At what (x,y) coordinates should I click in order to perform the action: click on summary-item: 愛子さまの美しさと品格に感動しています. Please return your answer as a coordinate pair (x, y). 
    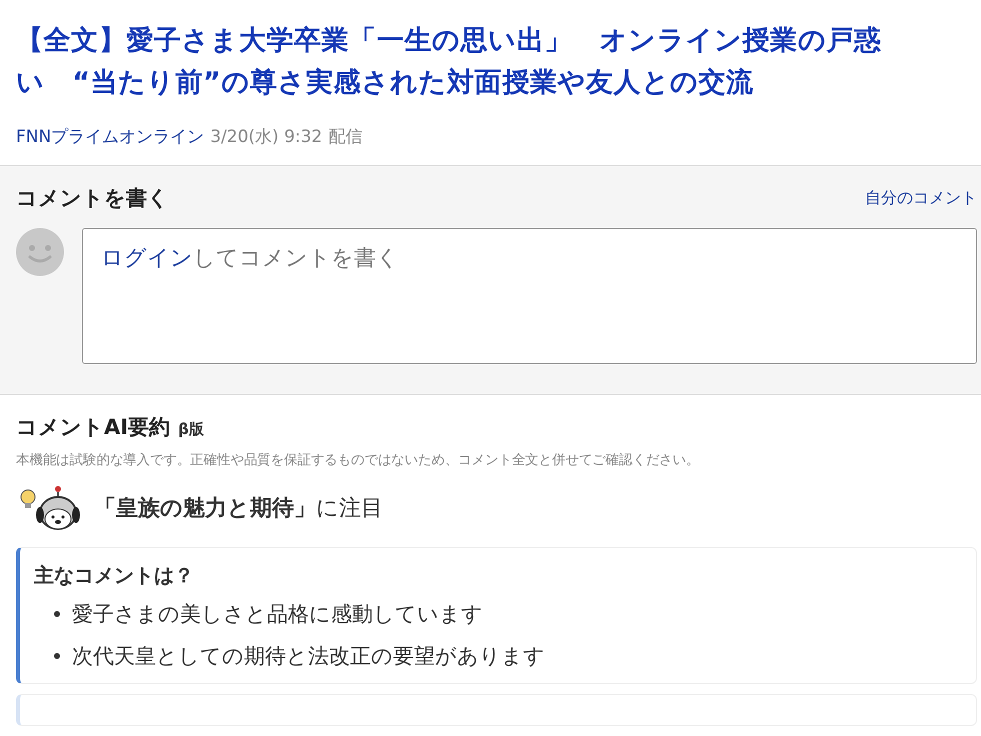
    Looking at the image, I should click on (277, 614).